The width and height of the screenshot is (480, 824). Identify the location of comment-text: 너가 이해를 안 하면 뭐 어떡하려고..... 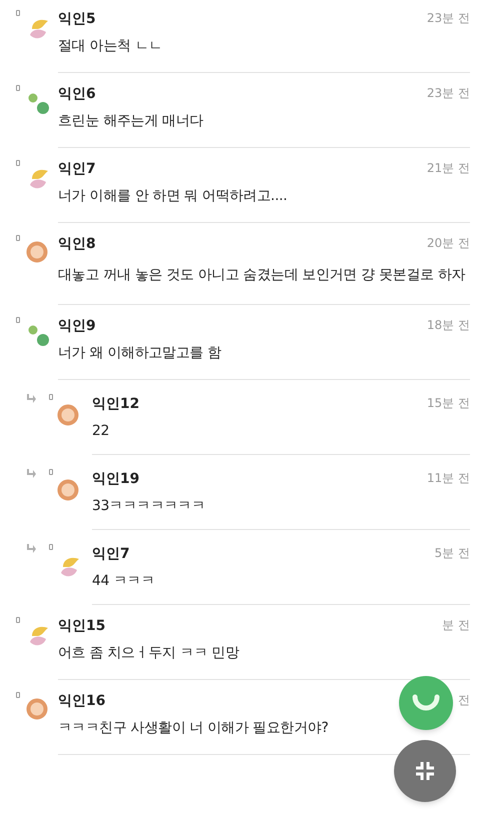
(173, 196).